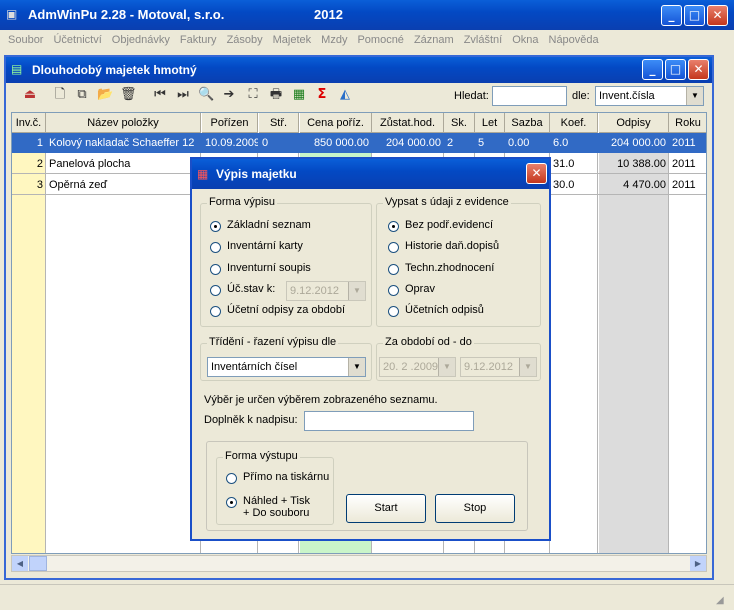 The width and height of the screenshot is (734, 610). Describe the element at coordinates (276, 95) in the screenshot. I see `print-icon: 🖶` at that location.